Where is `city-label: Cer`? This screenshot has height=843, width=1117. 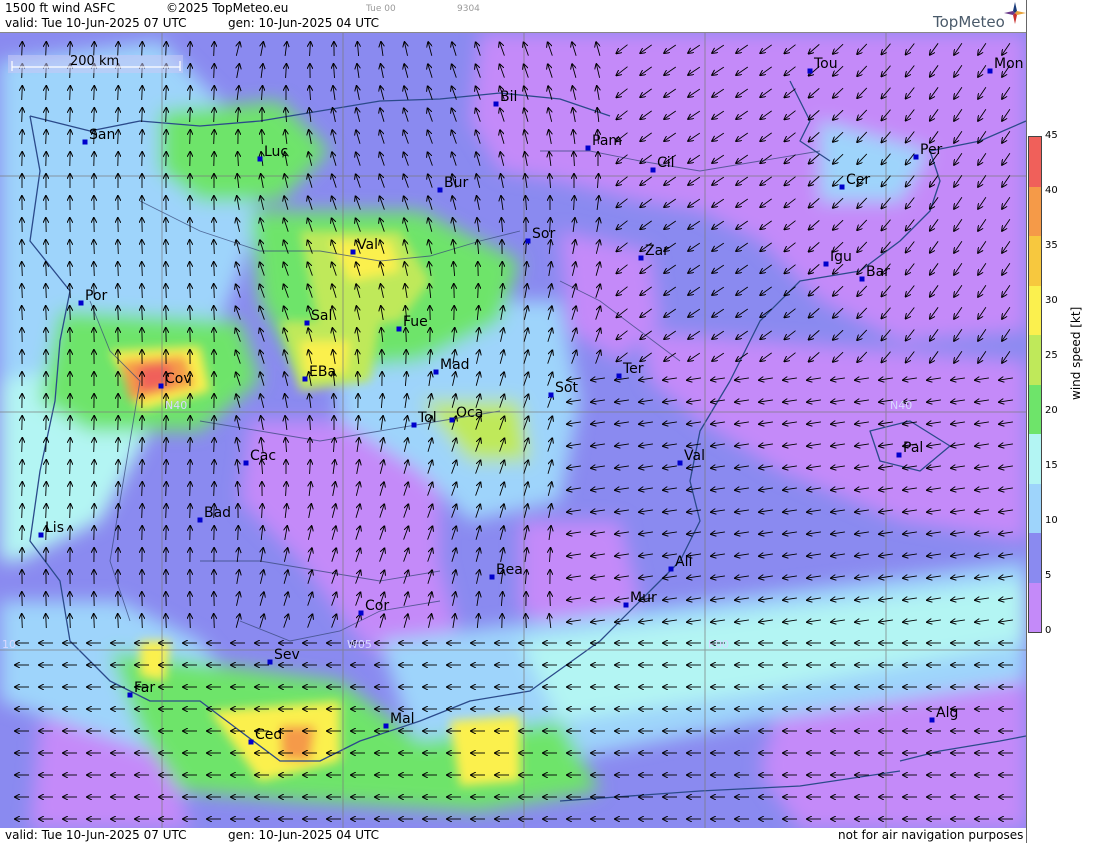 city-label: Cer is located at coordinates (858, 180).